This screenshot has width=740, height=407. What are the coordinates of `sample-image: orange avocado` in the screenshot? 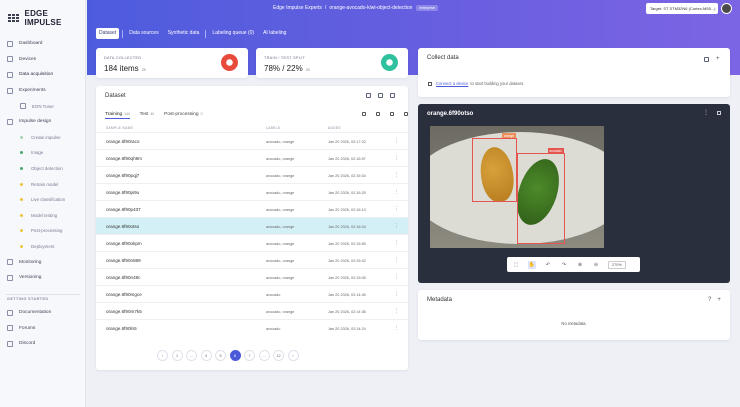 It's located at (517, 187).